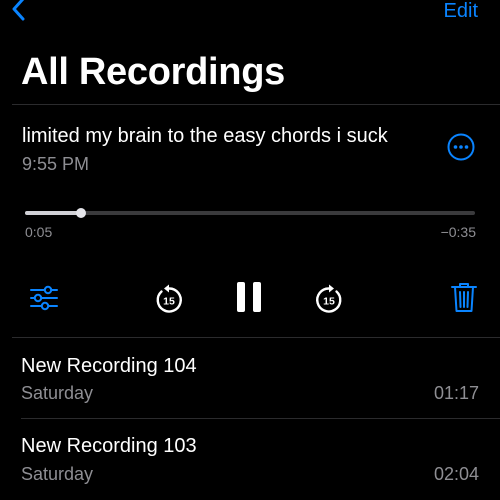 Image resolution: width=500 pixels, height=500 pixels. I want to click on skip-back-15-icon: 15, so click(169, 298).